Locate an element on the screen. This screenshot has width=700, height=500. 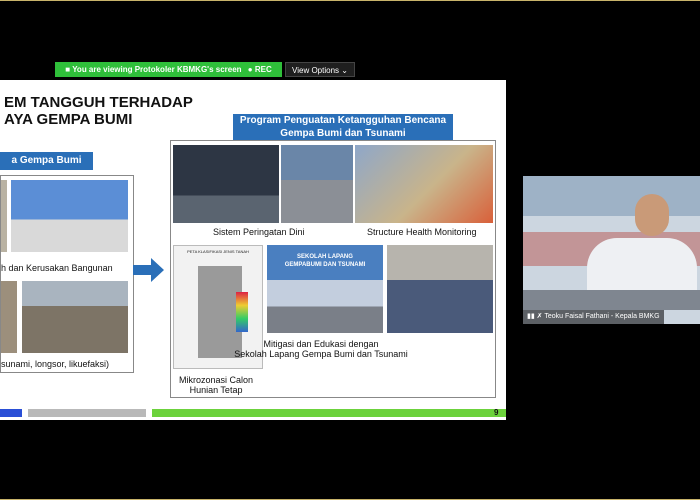
caption-mitigation-line2: Sekolah Lapang Gempa Bumi dan Tsunami is located at coordinates (321, 354).